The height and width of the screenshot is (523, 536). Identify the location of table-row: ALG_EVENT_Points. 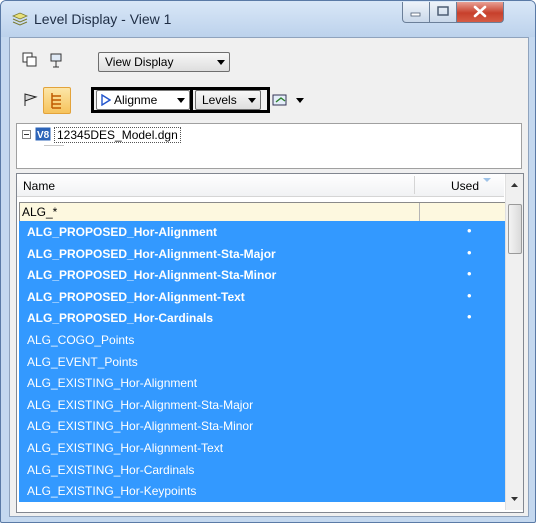
(262, 361).